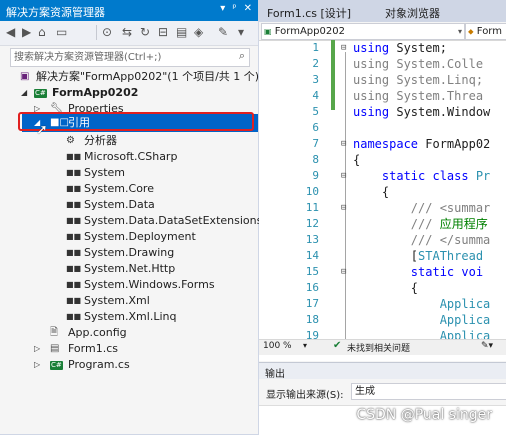 The width and height of the screenshot is (506, 435). I want to click on solution-icon: ▣, so click(25, 76).